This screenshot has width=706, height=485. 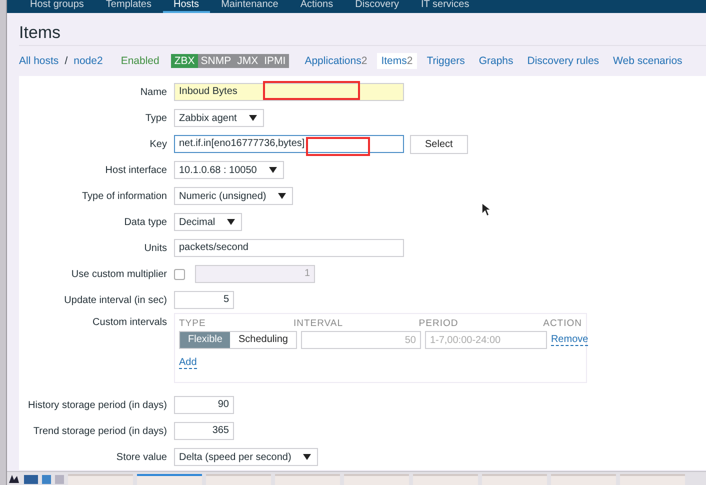 I want to click on nav-tab: Maintenance, so click(x=250, y=6).